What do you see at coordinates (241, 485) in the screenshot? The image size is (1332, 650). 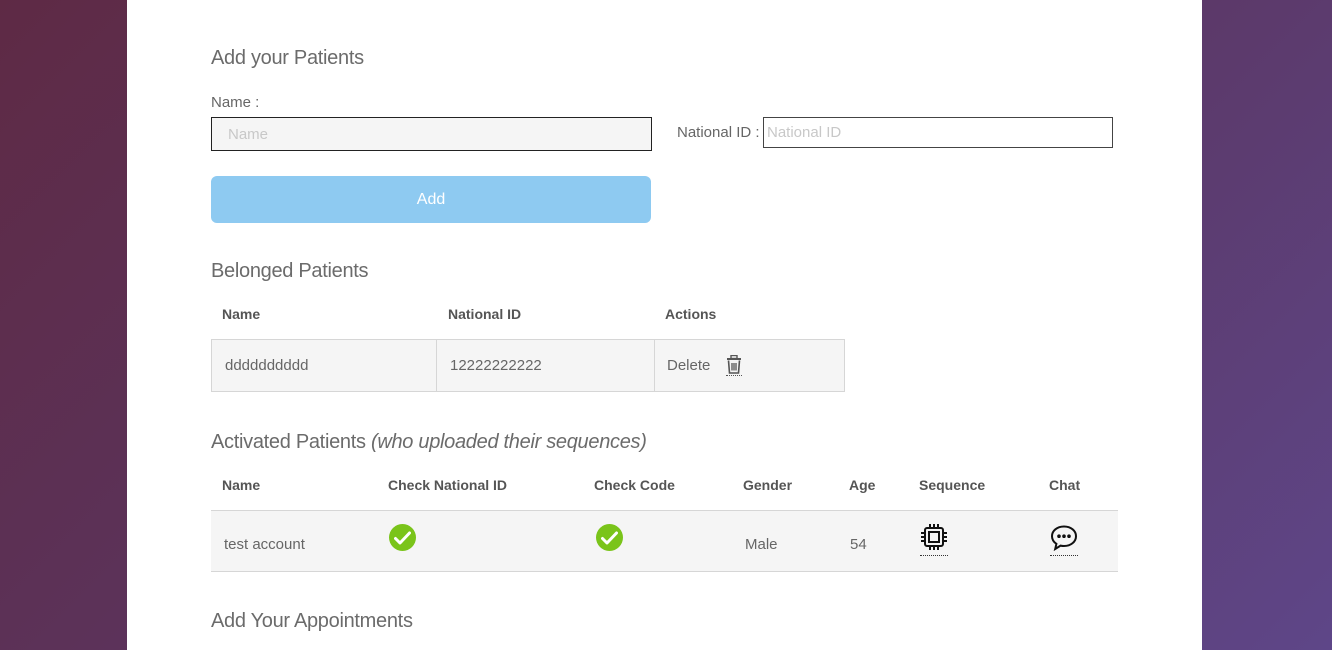 I see `activated-header-name: Name` at bounding box center [241, 485].